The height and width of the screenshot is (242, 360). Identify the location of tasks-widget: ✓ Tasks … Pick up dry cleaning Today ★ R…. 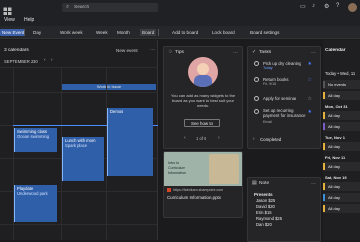
(284, 97).